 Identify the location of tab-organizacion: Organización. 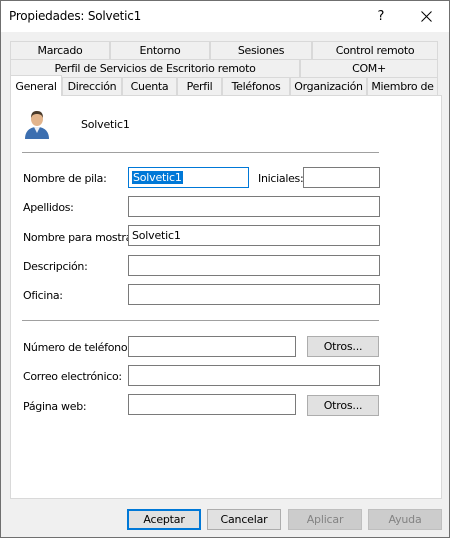
(328, 86).